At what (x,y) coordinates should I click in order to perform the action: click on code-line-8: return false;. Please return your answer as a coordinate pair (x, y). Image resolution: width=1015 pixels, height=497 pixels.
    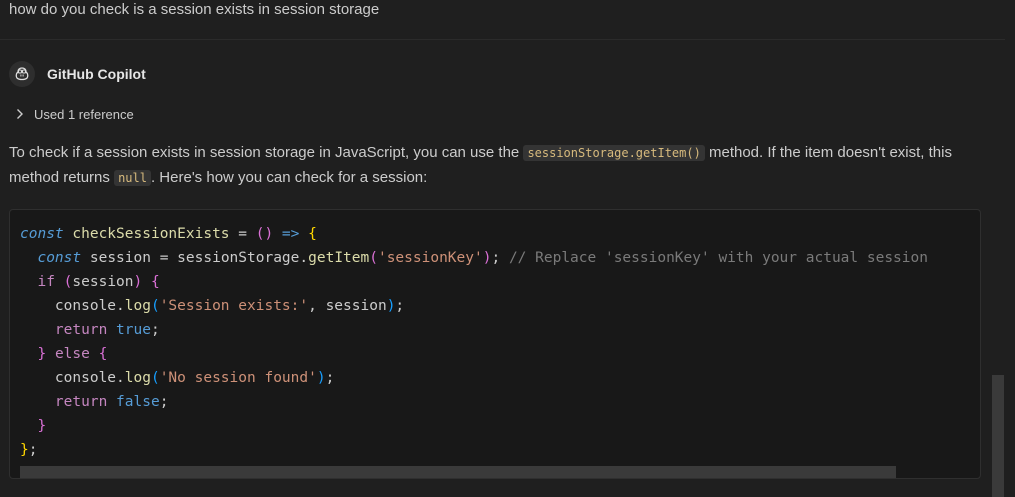
    Looking at the image, I should click on (111, 402).